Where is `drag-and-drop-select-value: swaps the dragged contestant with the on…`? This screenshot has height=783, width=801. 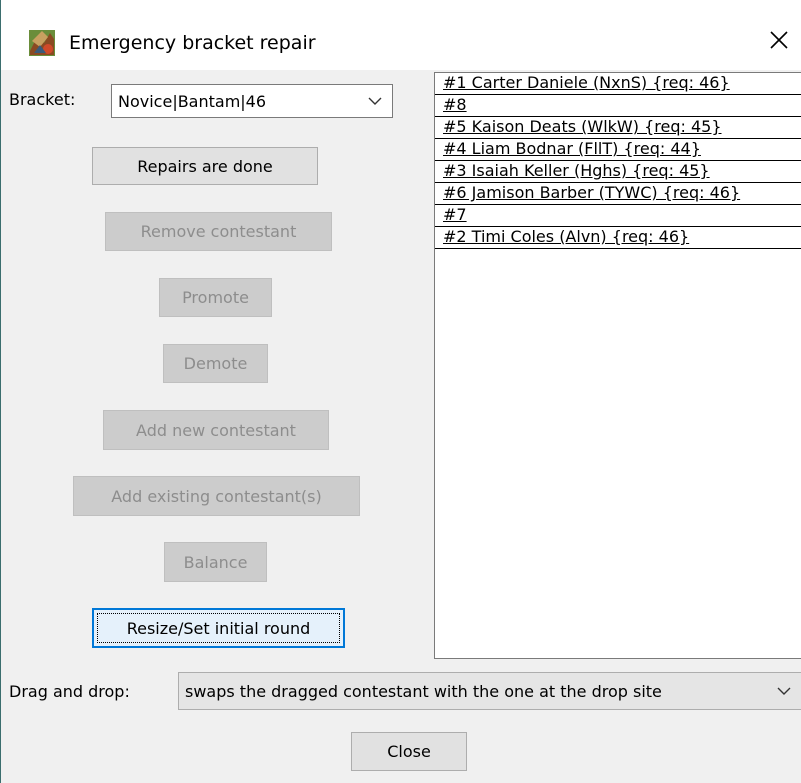 drag-and-drop-select-value: swaps the dragged contestant with the on… is located at coordinates (423, 691).